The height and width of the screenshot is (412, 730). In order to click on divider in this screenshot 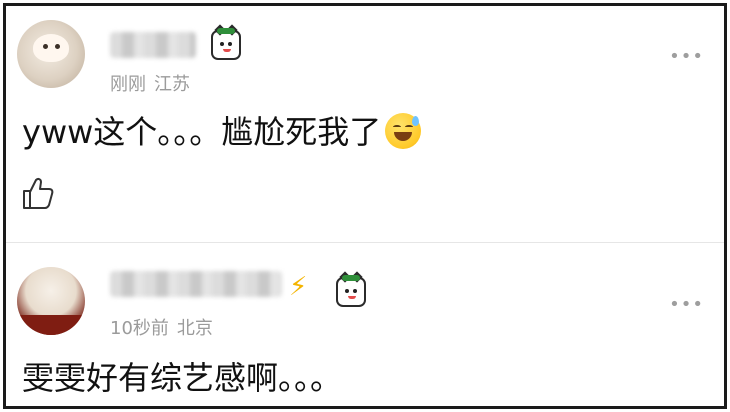, I will do `click(365, 242)`.